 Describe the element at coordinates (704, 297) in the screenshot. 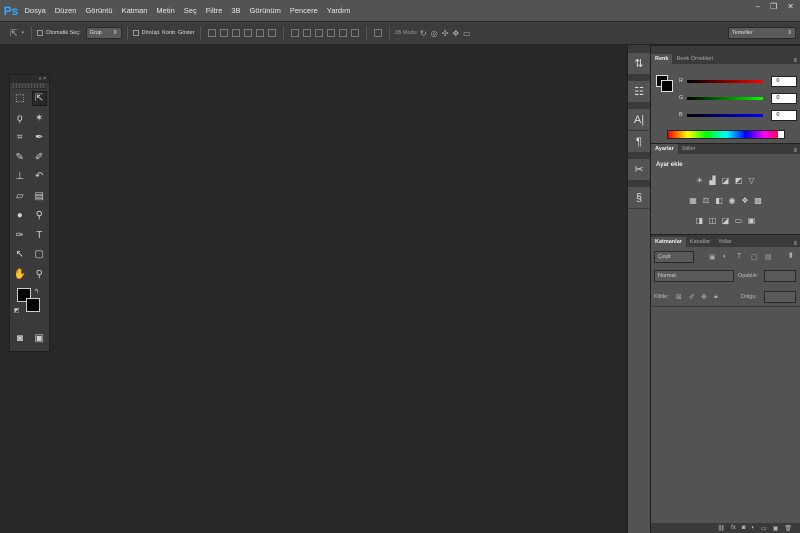

I see `lock-position-icon: ✥` at that location.